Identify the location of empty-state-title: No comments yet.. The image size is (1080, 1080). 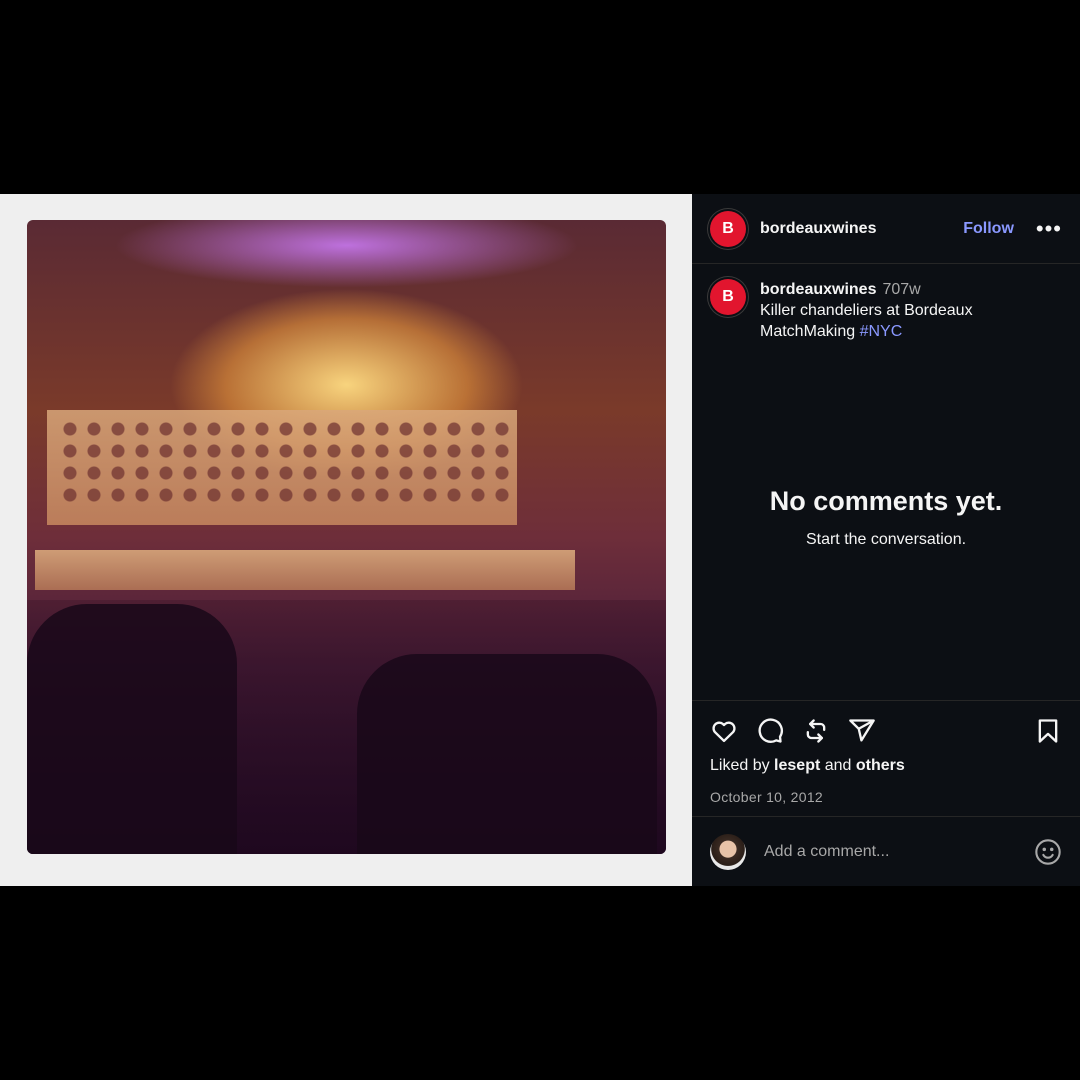
(886, 501).